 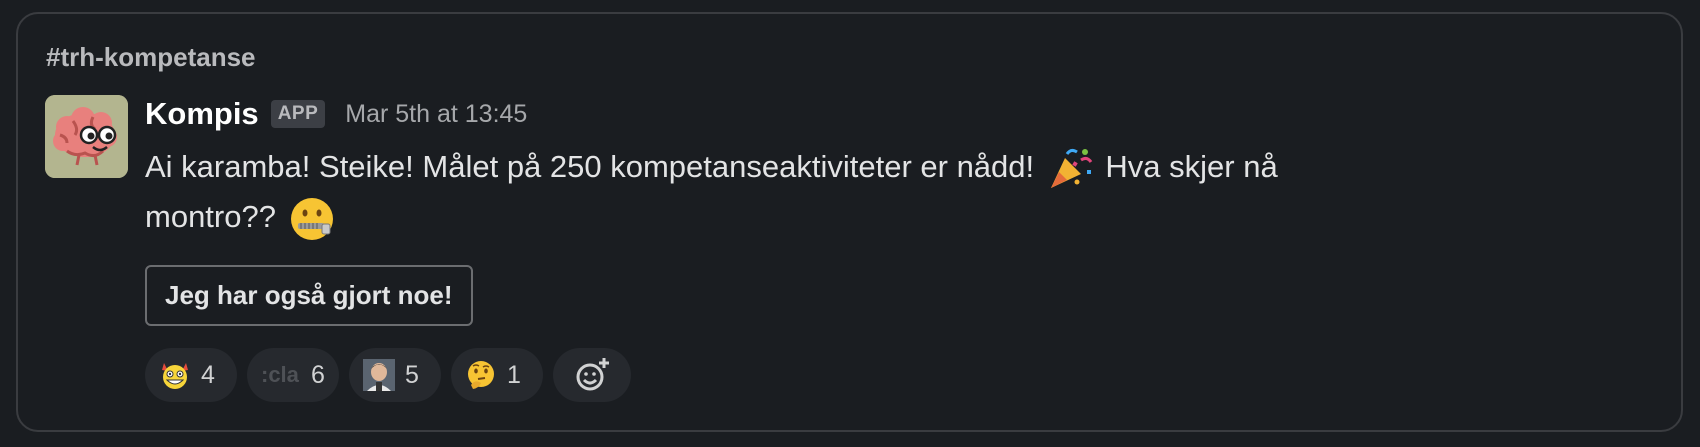 What do you see at coordinates (175, 376) in the screenshot?
I see `devil-grin-icon` at bounding box center [175, 376].